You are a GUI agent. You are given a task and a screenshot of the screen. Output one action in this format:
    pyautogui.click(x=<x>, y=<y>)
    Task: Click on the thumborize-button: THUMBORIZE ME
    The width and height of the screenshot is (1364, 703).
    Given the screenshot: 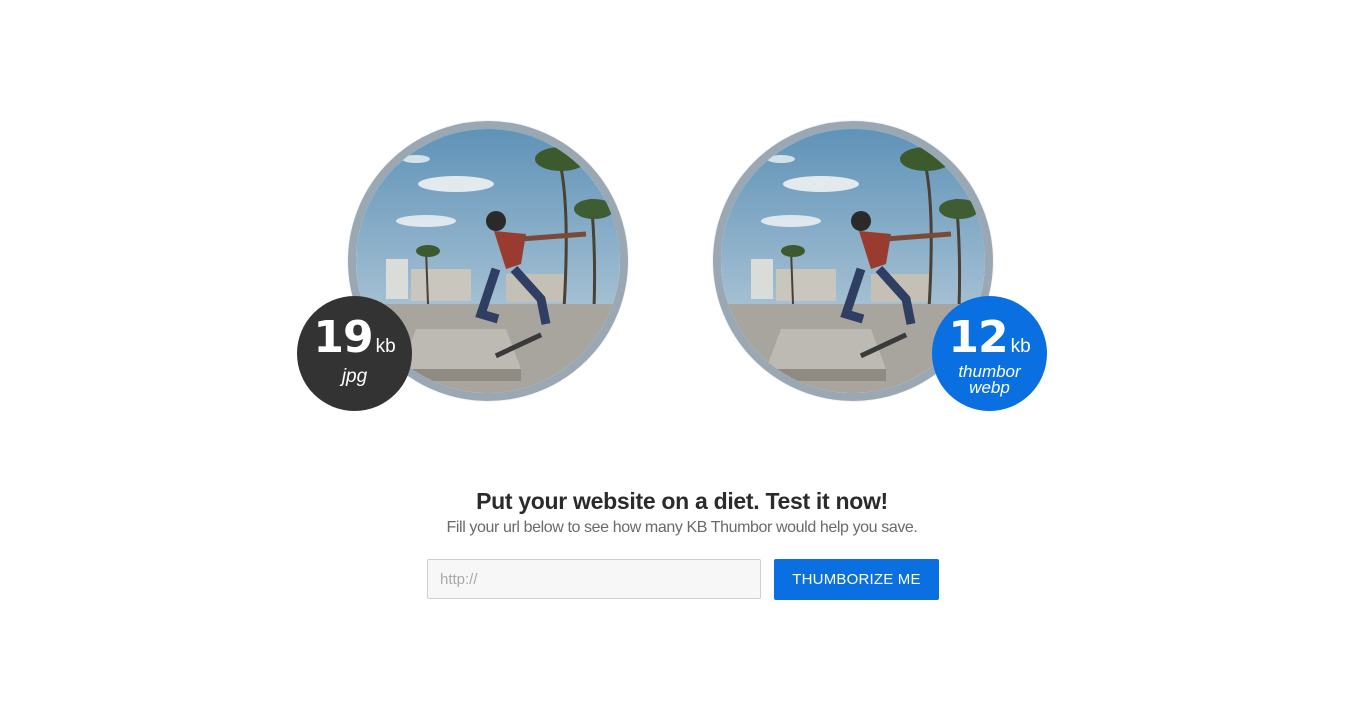 What is the action you would take?
    pyautogui.click(x=856, y=579)
    